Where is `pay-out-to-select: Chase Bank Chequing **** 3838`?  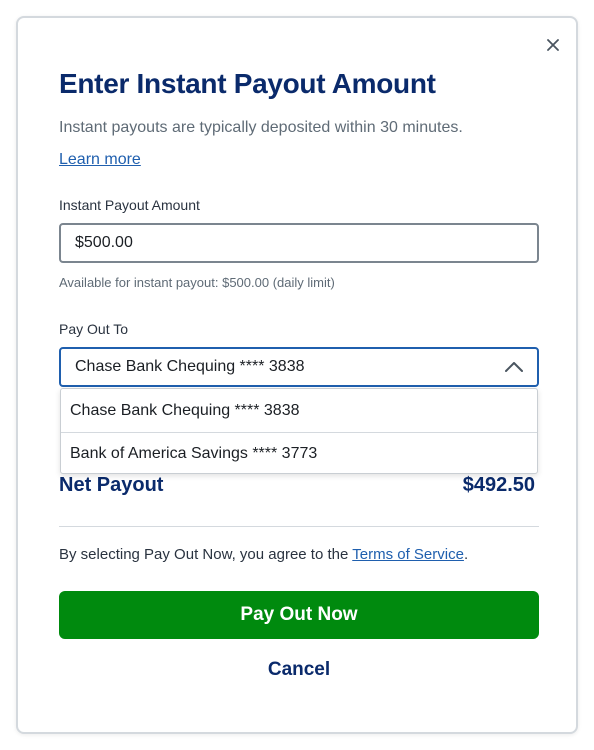 pay-out-to-select: Chase Bank Chequing **** 3838 is located at coordinates (299, 367).